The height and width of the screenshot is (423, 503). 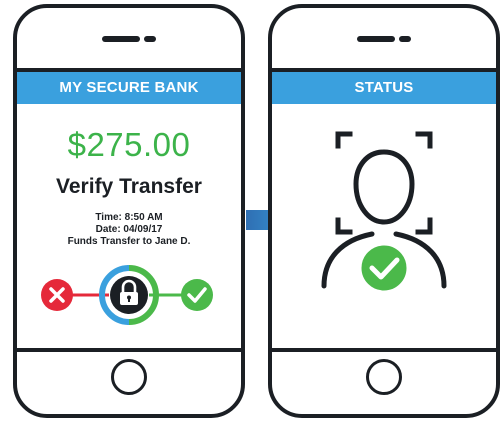 I want to click on transfer-time: Time: 8:50 AM, so click(x=129, y=217).